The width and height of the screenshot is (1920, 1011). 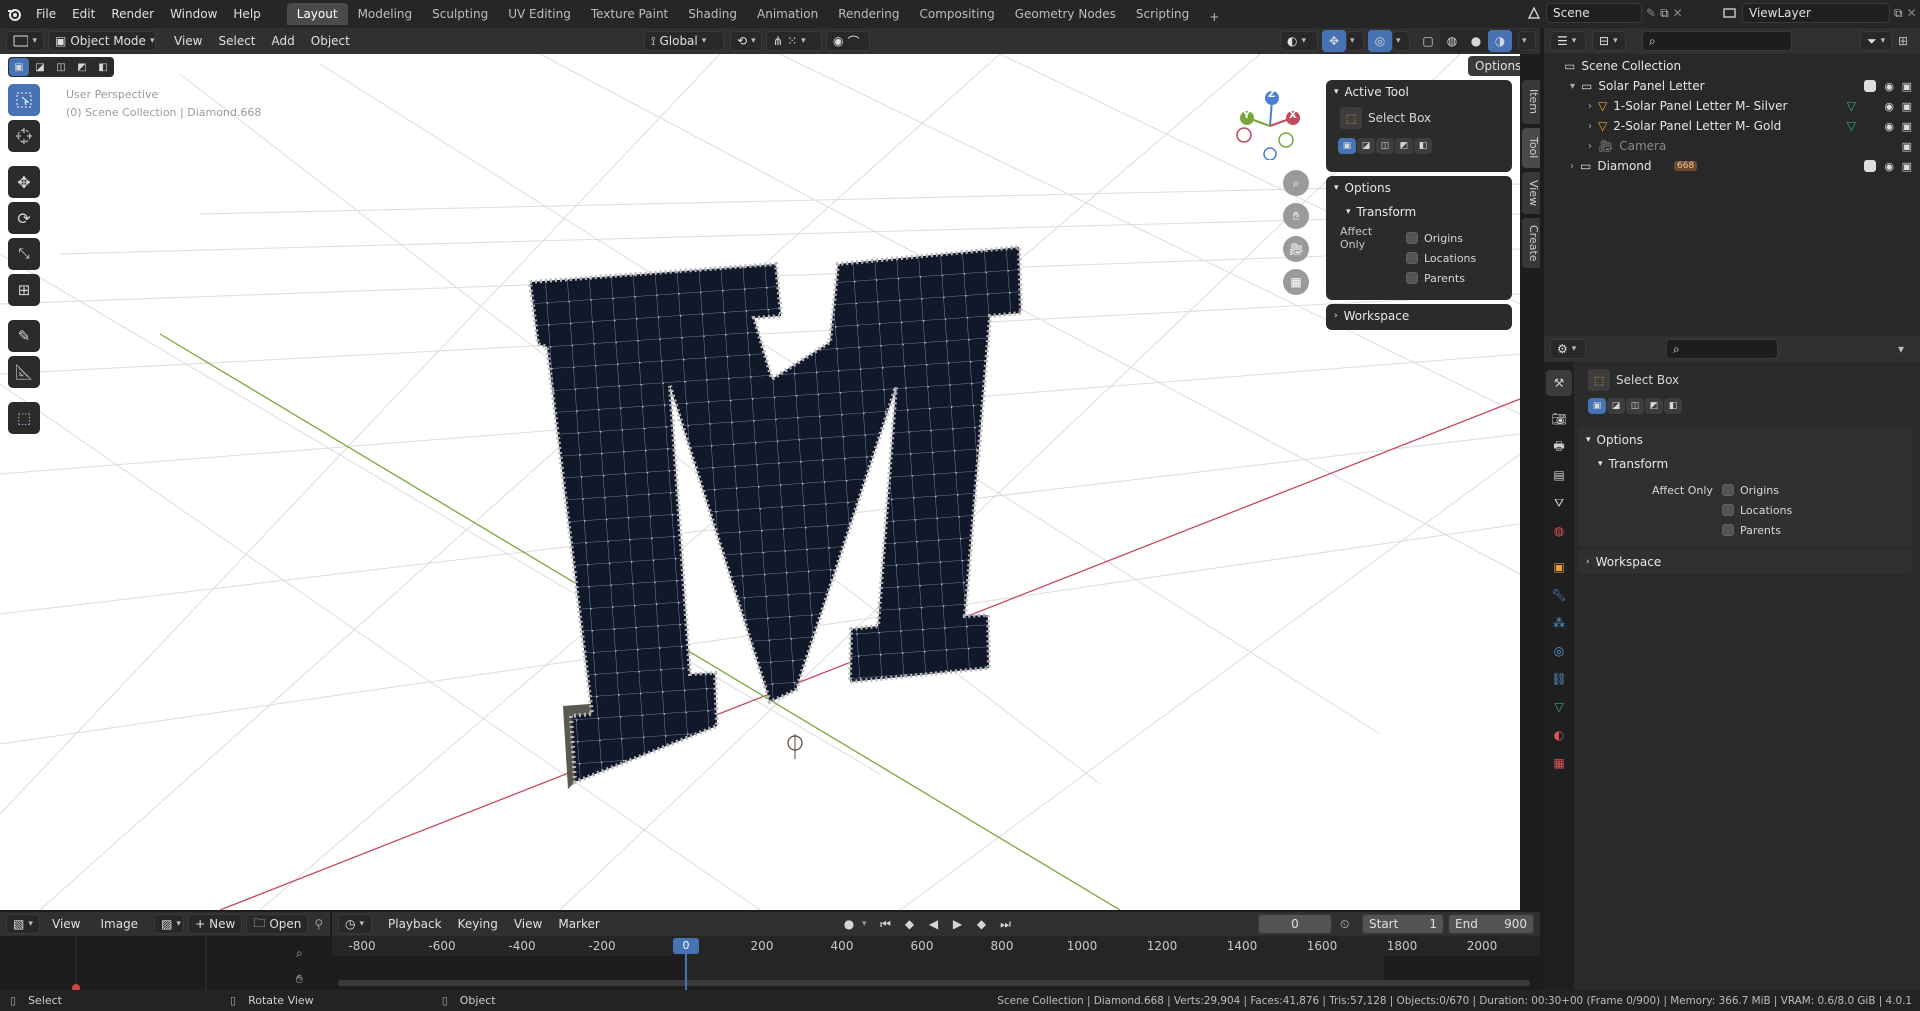 I want to click on outliner-row: › ▽ 2-Solar Panel Letter M- Gold ▽ ◉ ▣, so click(x=1732, y=126).